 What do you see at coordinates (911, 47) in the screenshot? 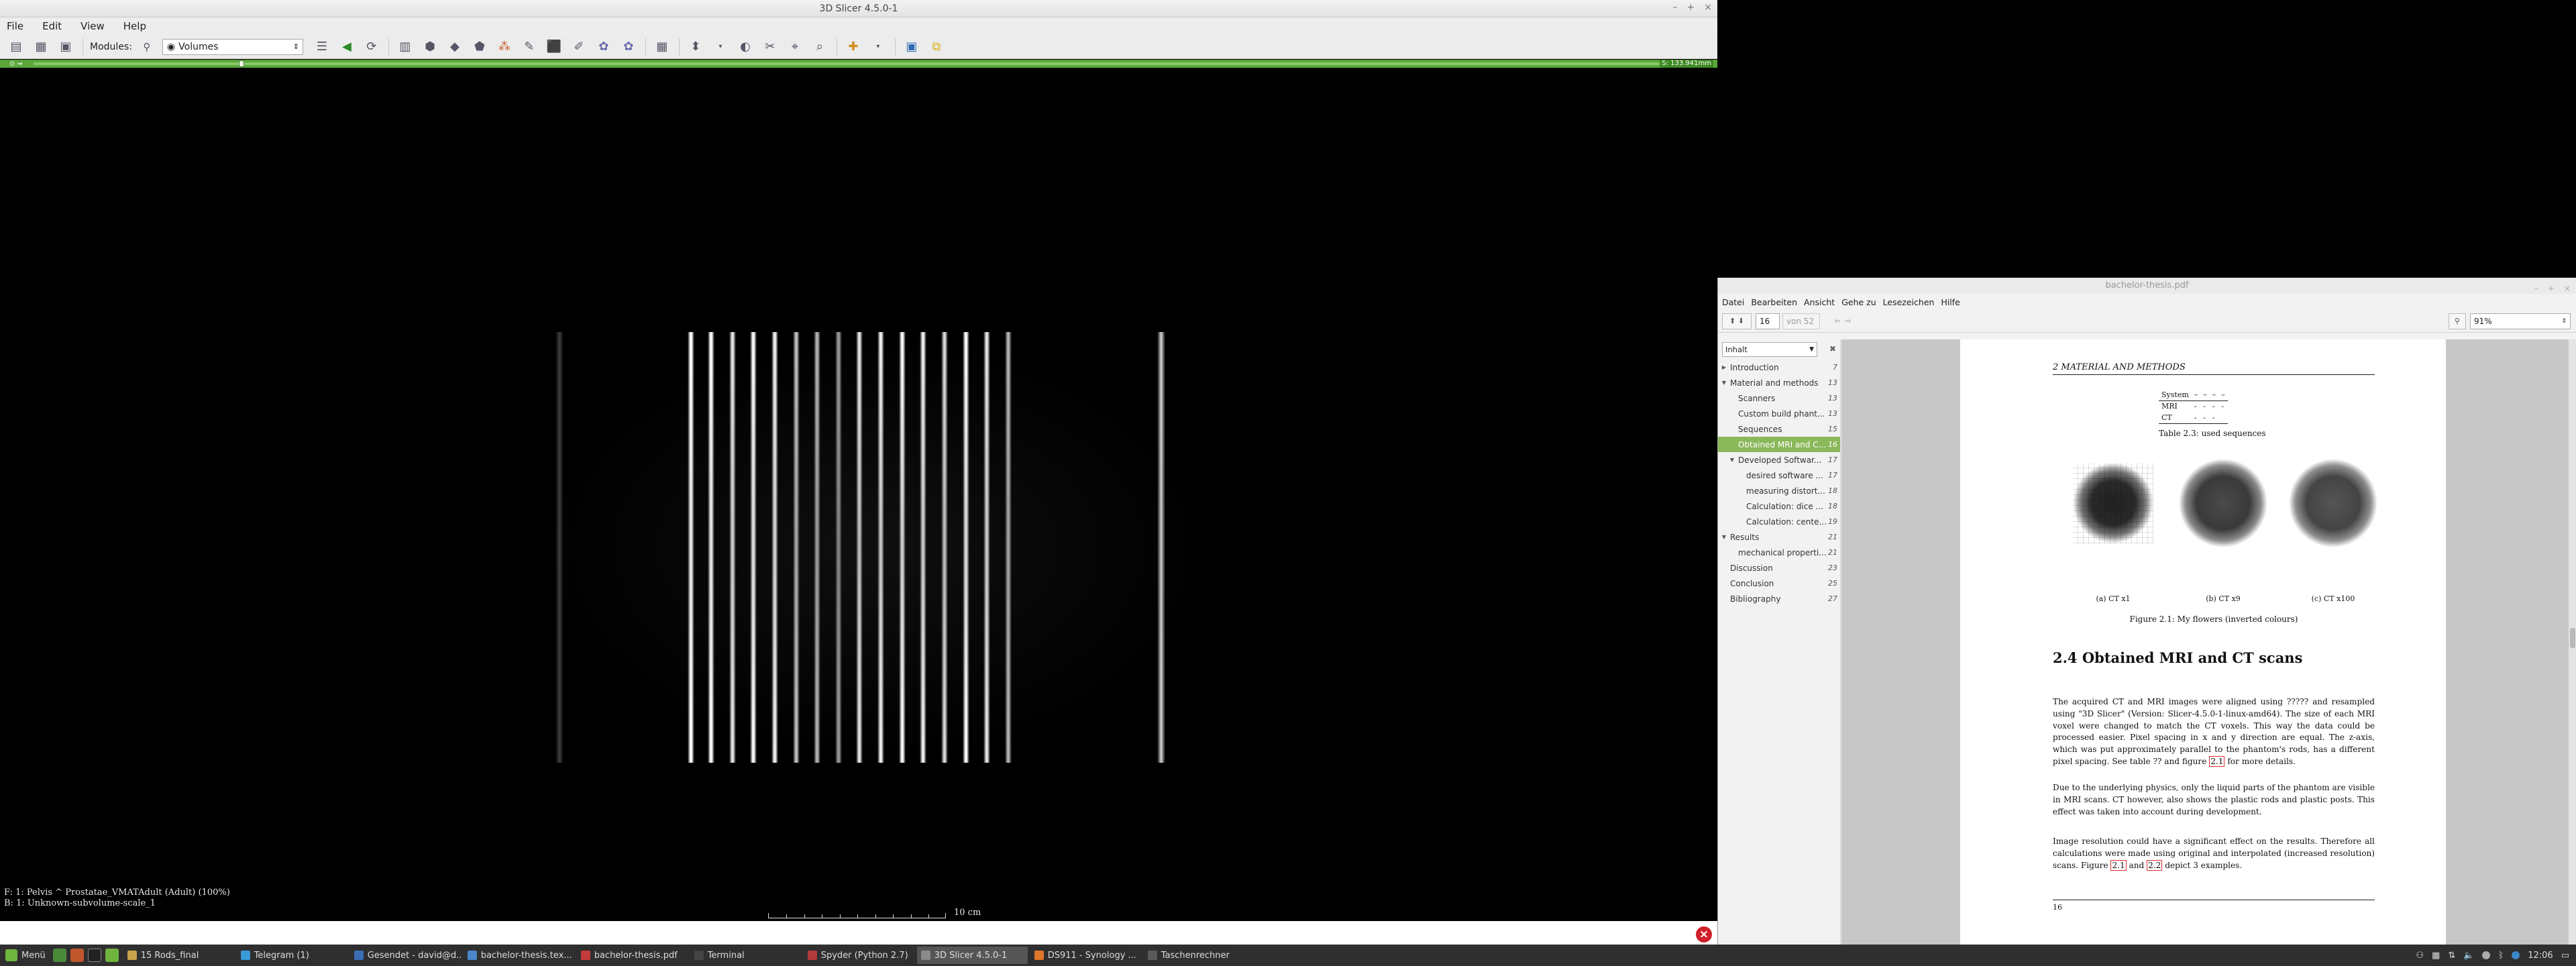
I see `python-console-icon: ▣` at bounding box center [911, 47].